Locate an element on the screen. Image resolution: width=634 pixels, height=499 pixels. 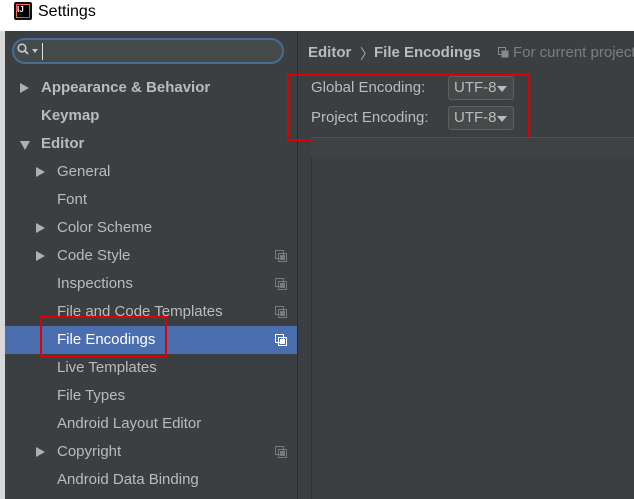
sidebar-item-font: Font is located at coordinates (151, 200).